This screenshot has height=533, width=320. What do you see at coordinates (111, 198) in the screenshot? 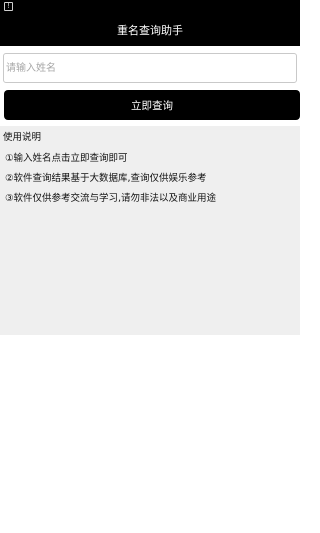
I see `usage-item: ③软件仅供参考交流与学习,请勿非法以及商业用途` at bounding box center [111, 198].